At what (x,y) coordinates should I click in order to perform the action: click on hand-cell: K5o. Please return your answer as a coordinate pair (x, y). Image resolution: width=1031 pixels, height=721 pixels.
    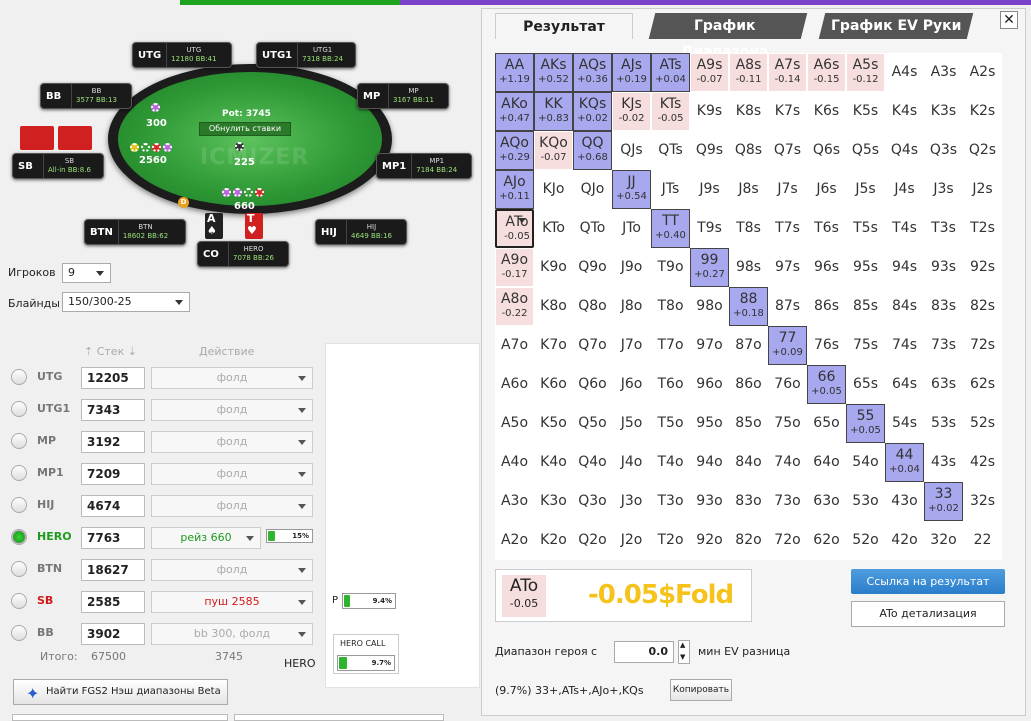
    Looking at the image, I should click on (553, 423).